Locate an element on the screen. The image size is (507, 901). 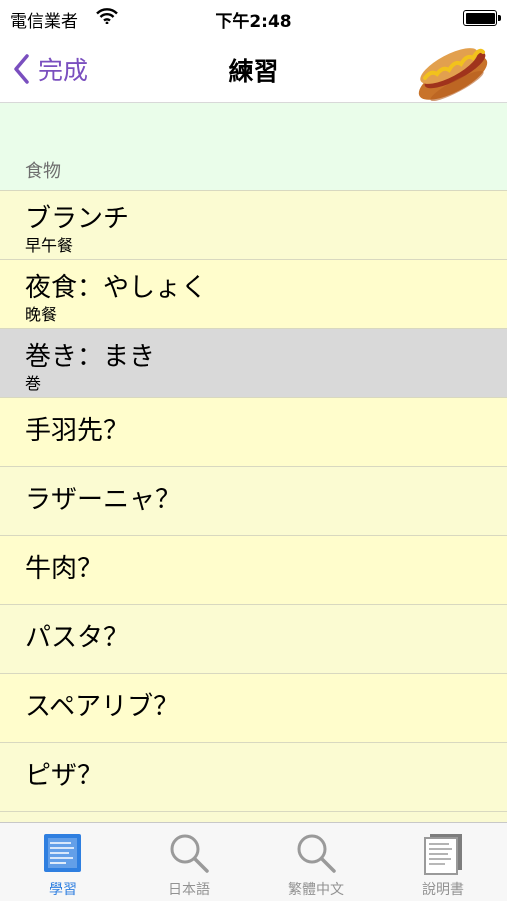
section-header-label: 食物 is located at coordinates (43, 171).